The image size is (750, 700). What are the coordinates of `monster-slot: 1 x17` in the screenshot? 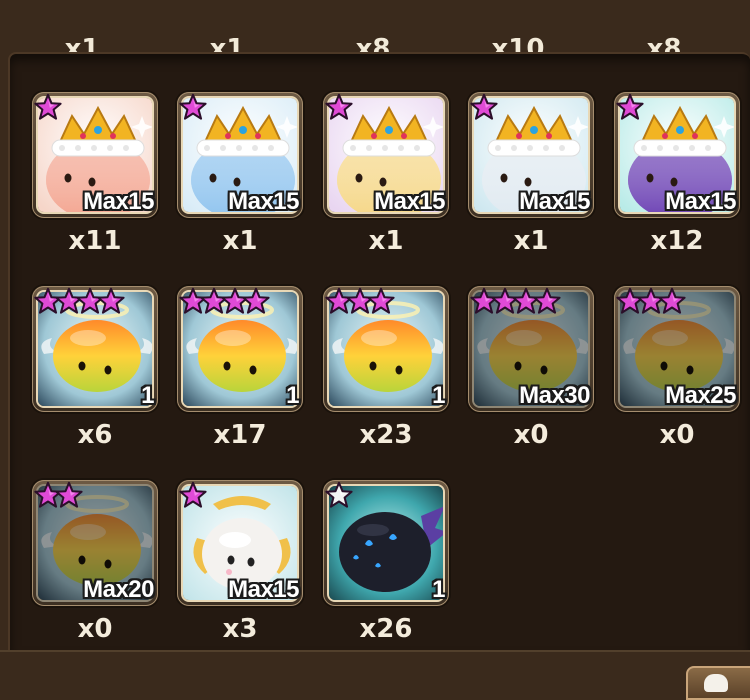 It's located at (240, 371).